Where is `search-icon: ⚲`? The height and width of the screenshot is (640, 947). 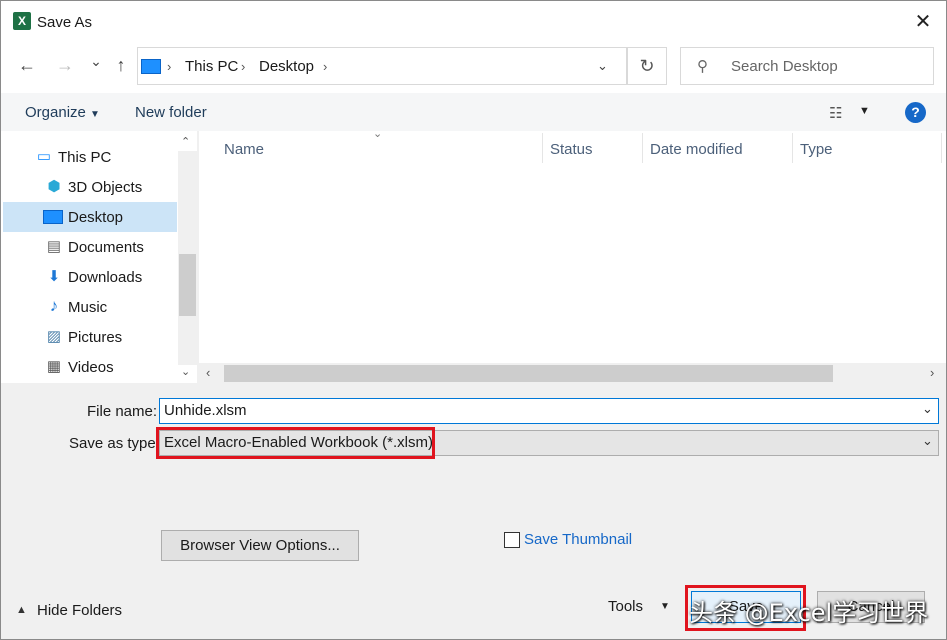 search-icon: ⚲ is located at coordinates (702, 66).